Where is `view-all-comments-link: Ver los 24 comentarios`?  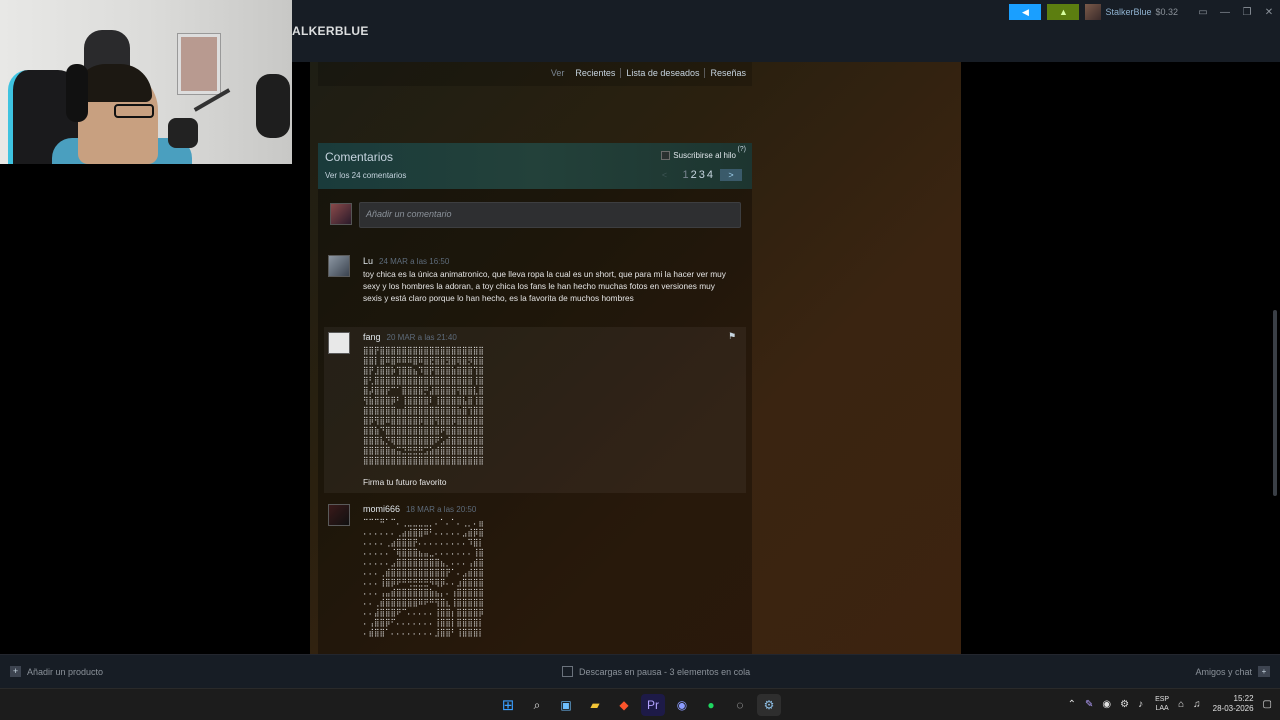 view-all-comments-link: Ver los 24 comentarios is located at coordinates (365, 175).